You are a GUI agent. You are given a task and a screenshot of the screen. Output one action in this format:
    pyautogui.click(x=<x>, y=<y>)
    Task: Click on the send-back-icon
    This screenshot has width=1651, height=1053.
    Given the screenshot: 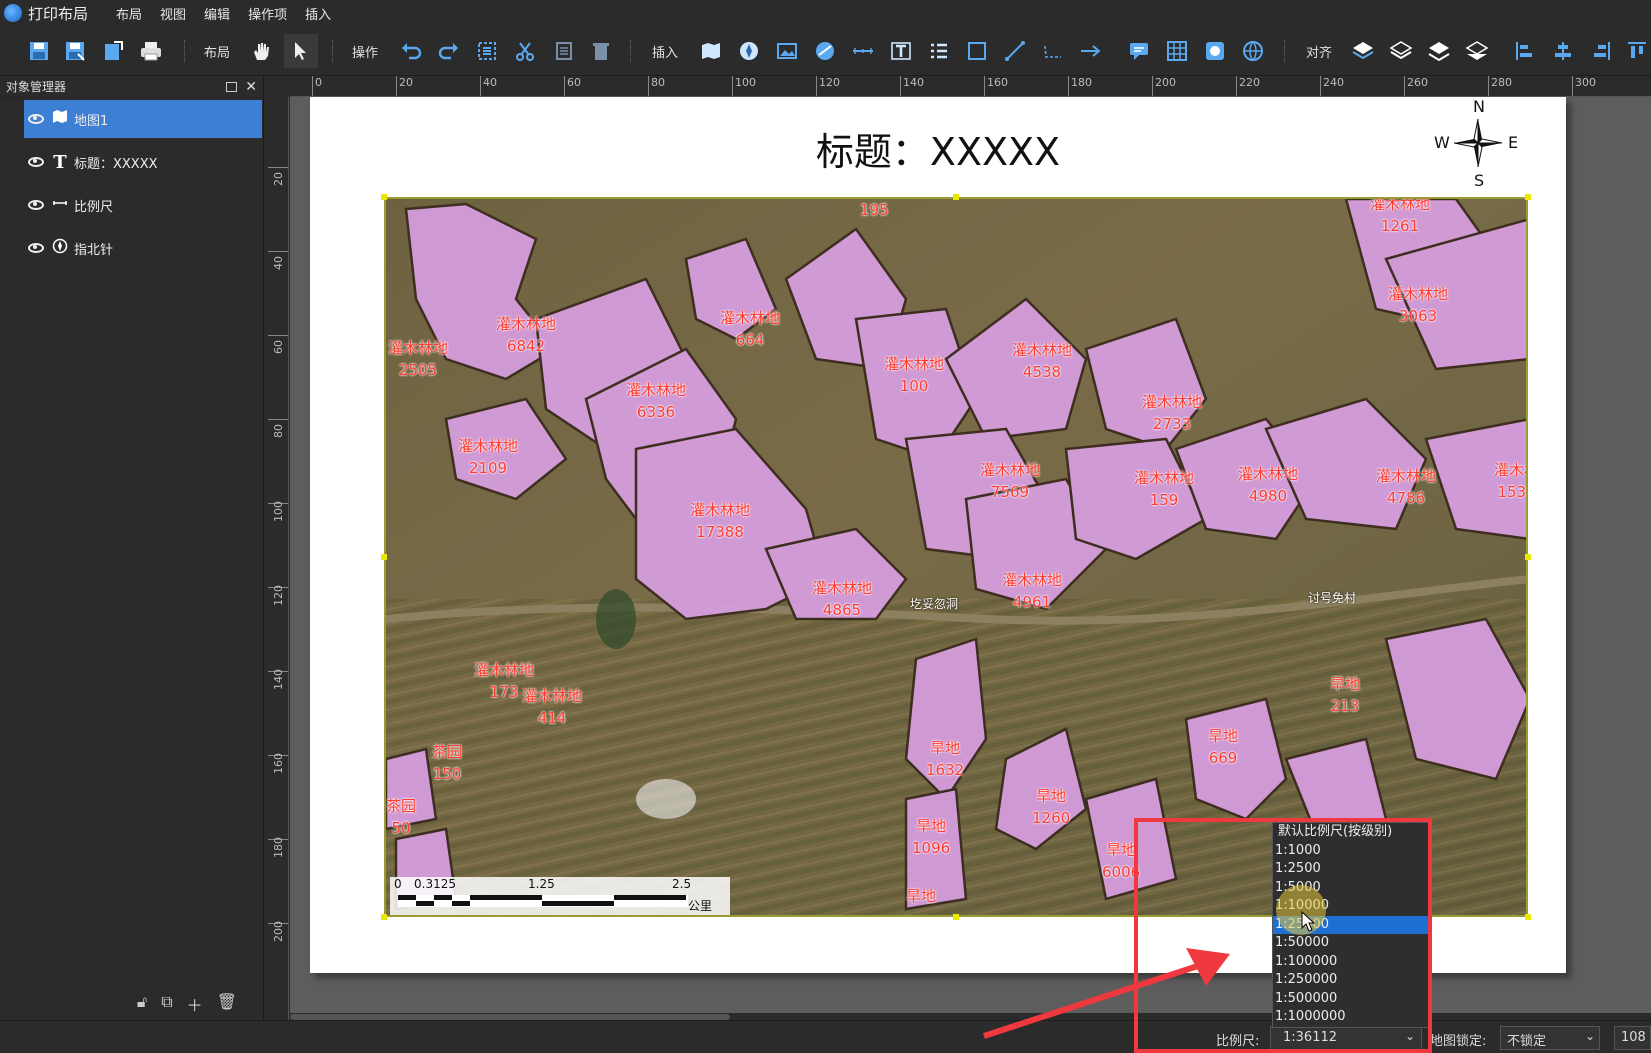 What is the action you would take?
    pyautogui.click(x=1477, y=51)
    